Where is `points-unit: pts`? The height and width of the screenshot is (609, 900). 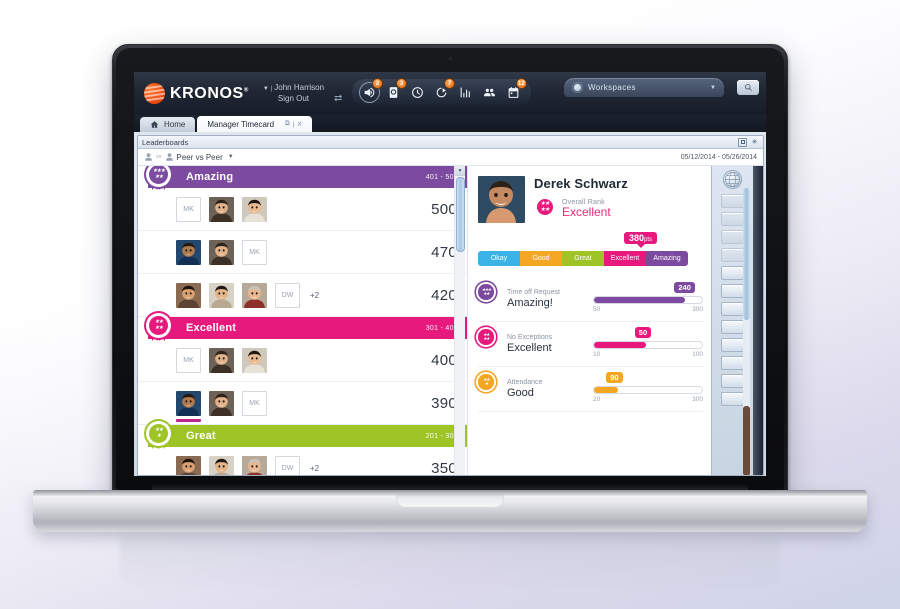 points-unit: pts is located at coordinates (648, 240).